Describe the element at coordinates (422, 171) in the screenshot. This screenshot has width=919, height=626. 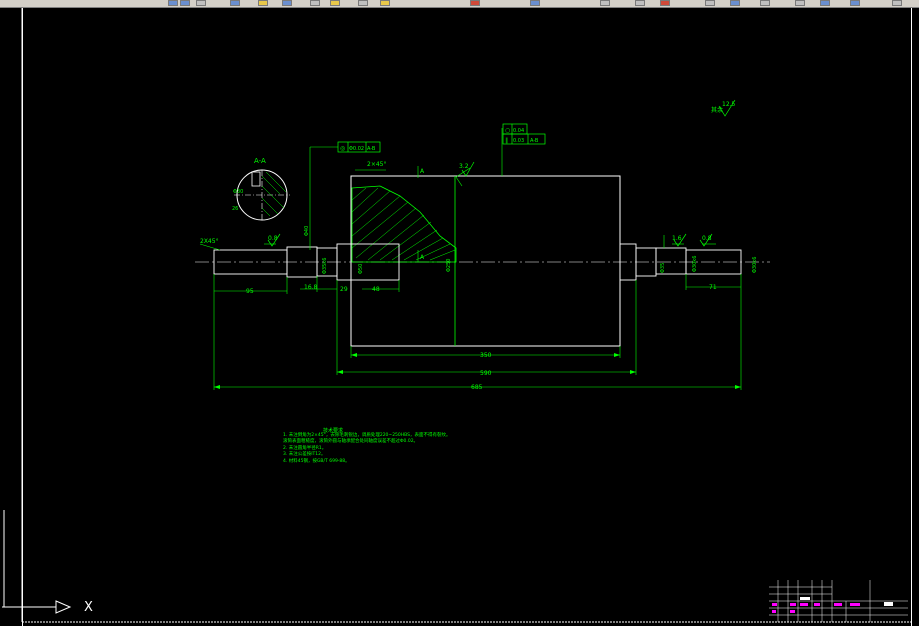
I see `section-marker-top: A` at that location.